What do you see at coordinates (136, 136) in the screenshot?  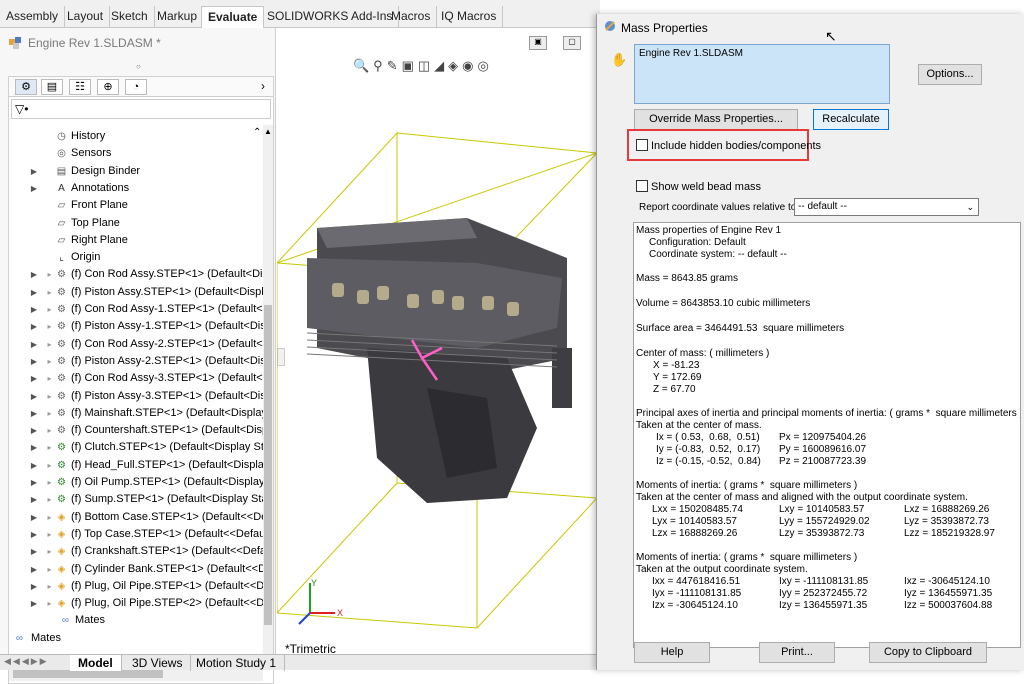 I see `tree-item: ◷ History` at bounding box center [136, 136].